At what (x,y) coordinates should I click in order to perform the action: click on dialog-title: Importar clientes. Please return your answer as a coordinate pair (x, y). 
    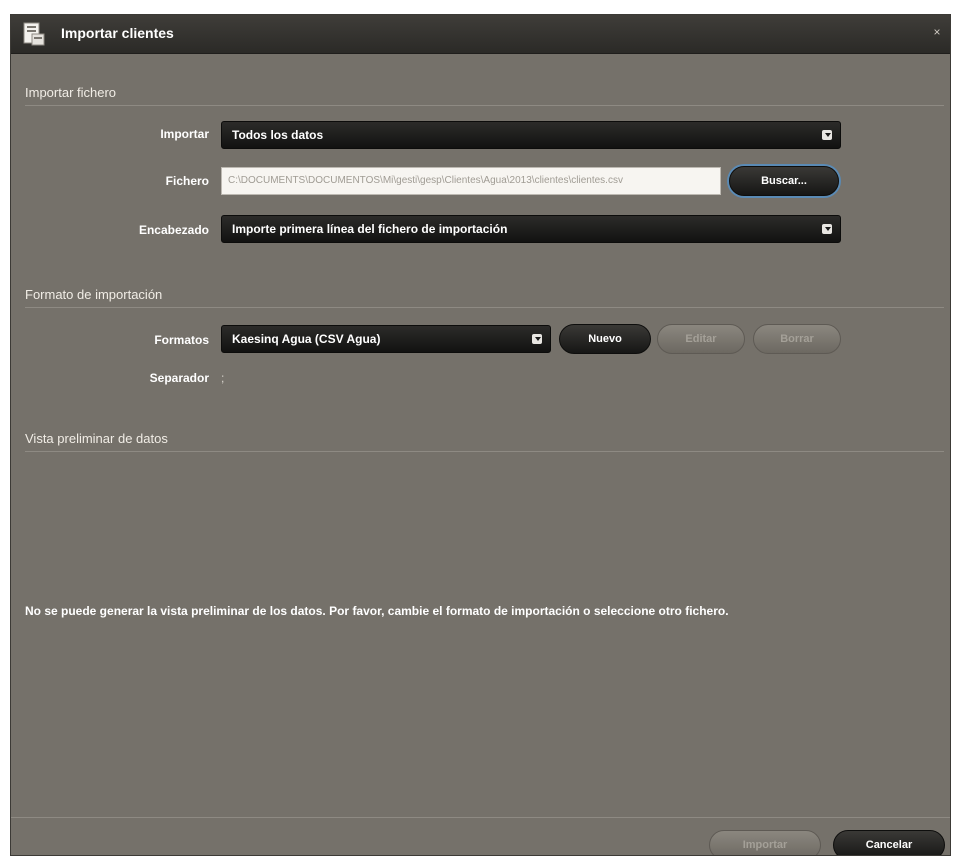
    Looking at the image, I should click on (117, 33).